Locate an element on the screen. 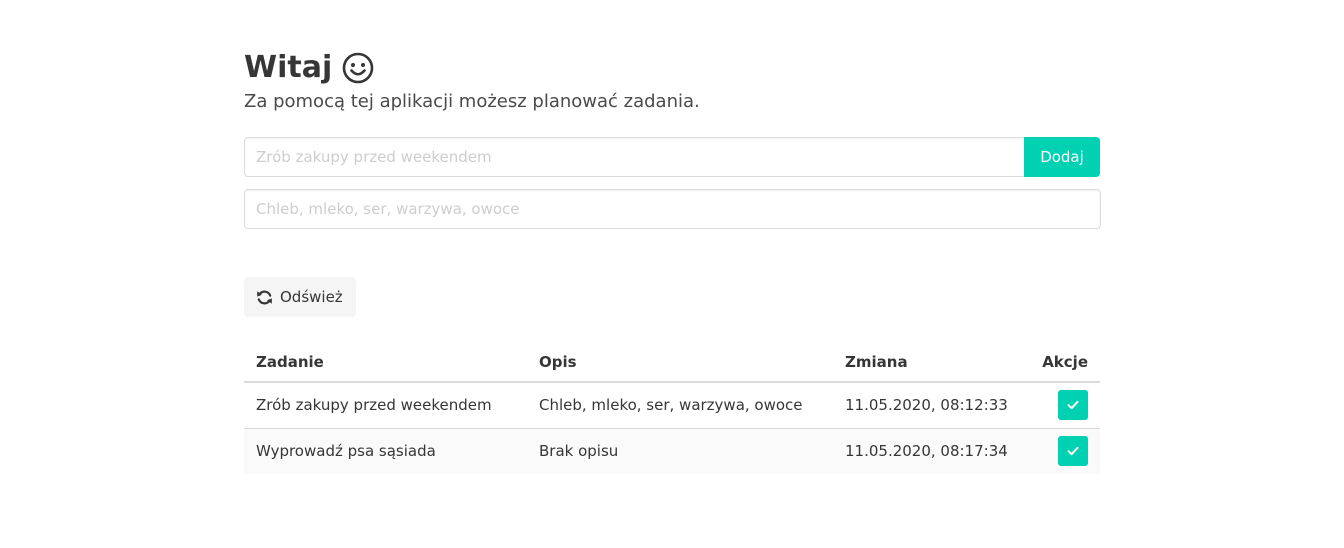  title-row: Witaj is located at coordinates (672, 68).